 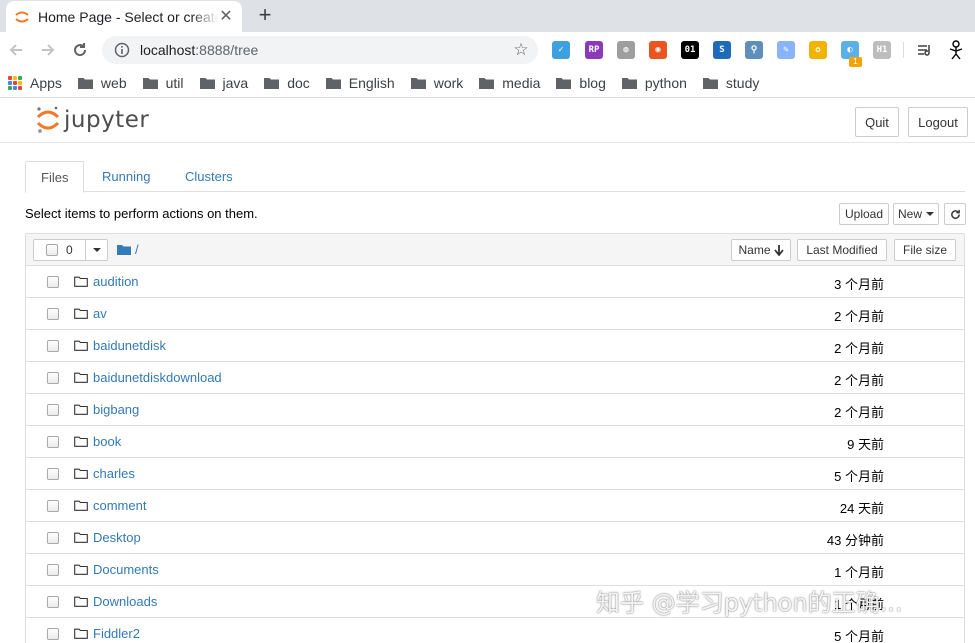 What do you see at coordinates (495, 378) in the screenshot?
I see `file-row: baidunetdiskdownload 2 个月前` at bounding box center [495, 378].